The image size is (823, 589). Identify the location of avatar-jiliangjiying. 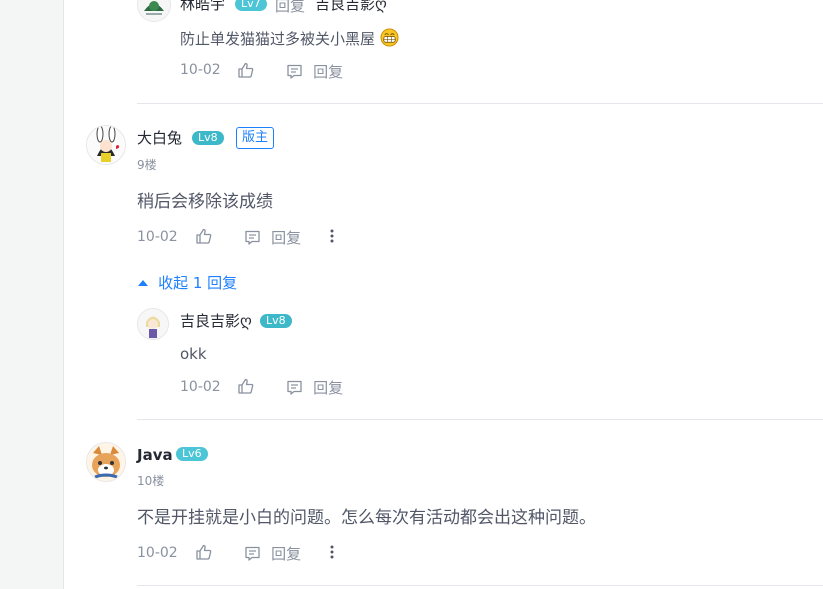
(153, 324).